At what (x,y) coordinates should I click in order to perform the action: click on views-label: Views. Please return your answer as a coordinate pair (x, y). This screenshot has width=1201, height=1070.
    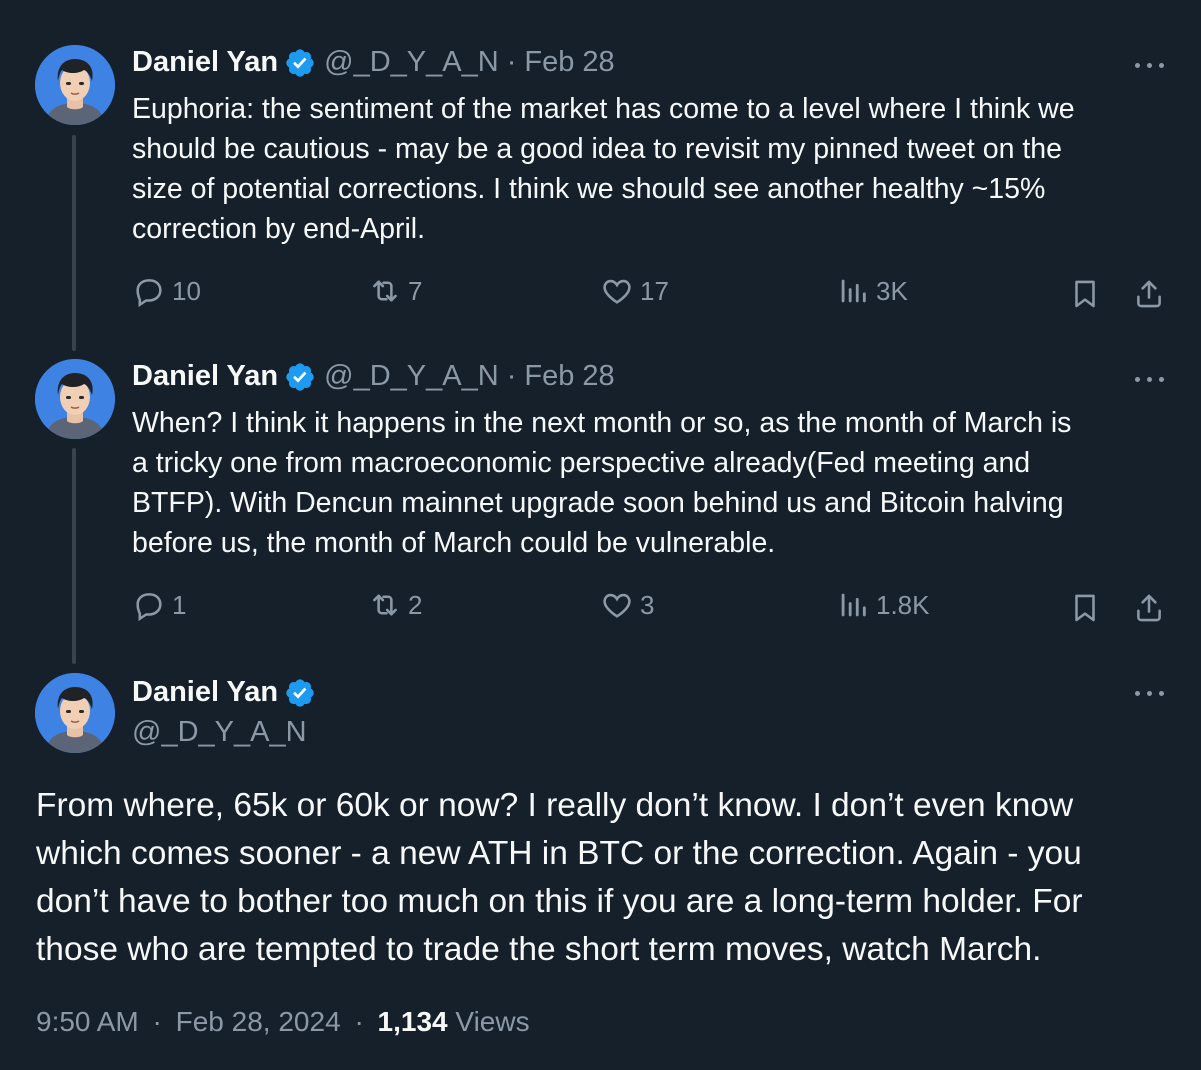
    Looking at the image, I should click on (492, 1021).